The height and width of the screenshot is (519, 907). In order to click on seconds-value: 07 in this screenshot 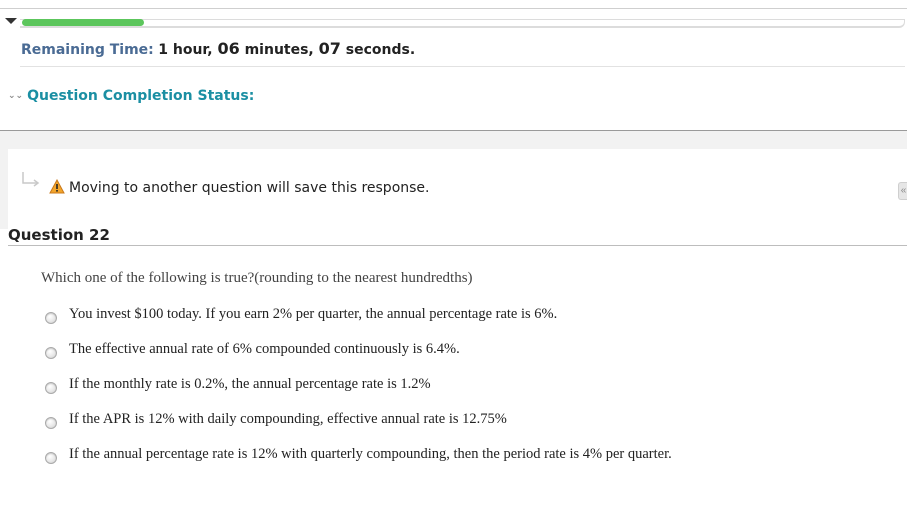, I will do `click(329, 48)`.